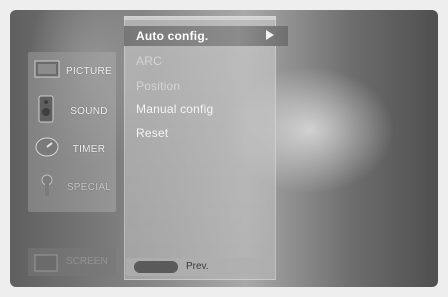 Image resolution: width=448 pixels, height=297 pixels. I want to click on submenu-item-reset: Reset, so click(152, 133).